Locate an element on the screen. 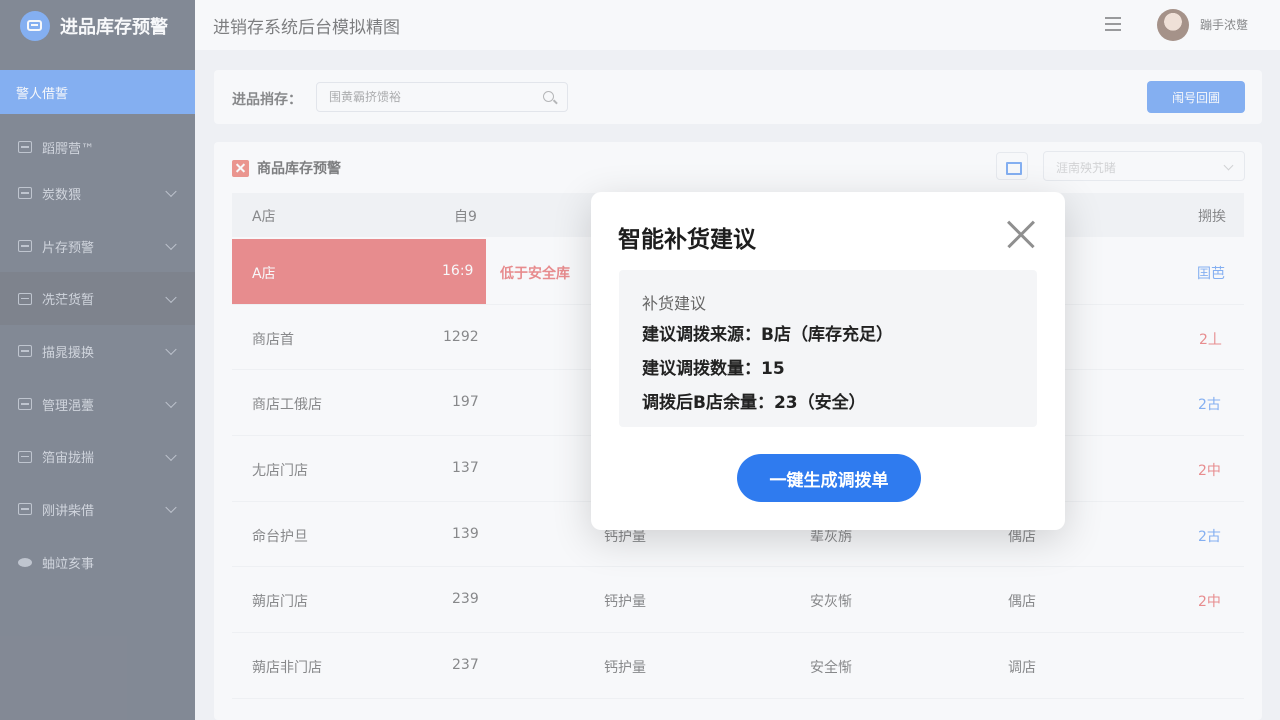  suggestion-source: 建议调拨来源：B店（库存充足） is located at coordinates (767, 335).